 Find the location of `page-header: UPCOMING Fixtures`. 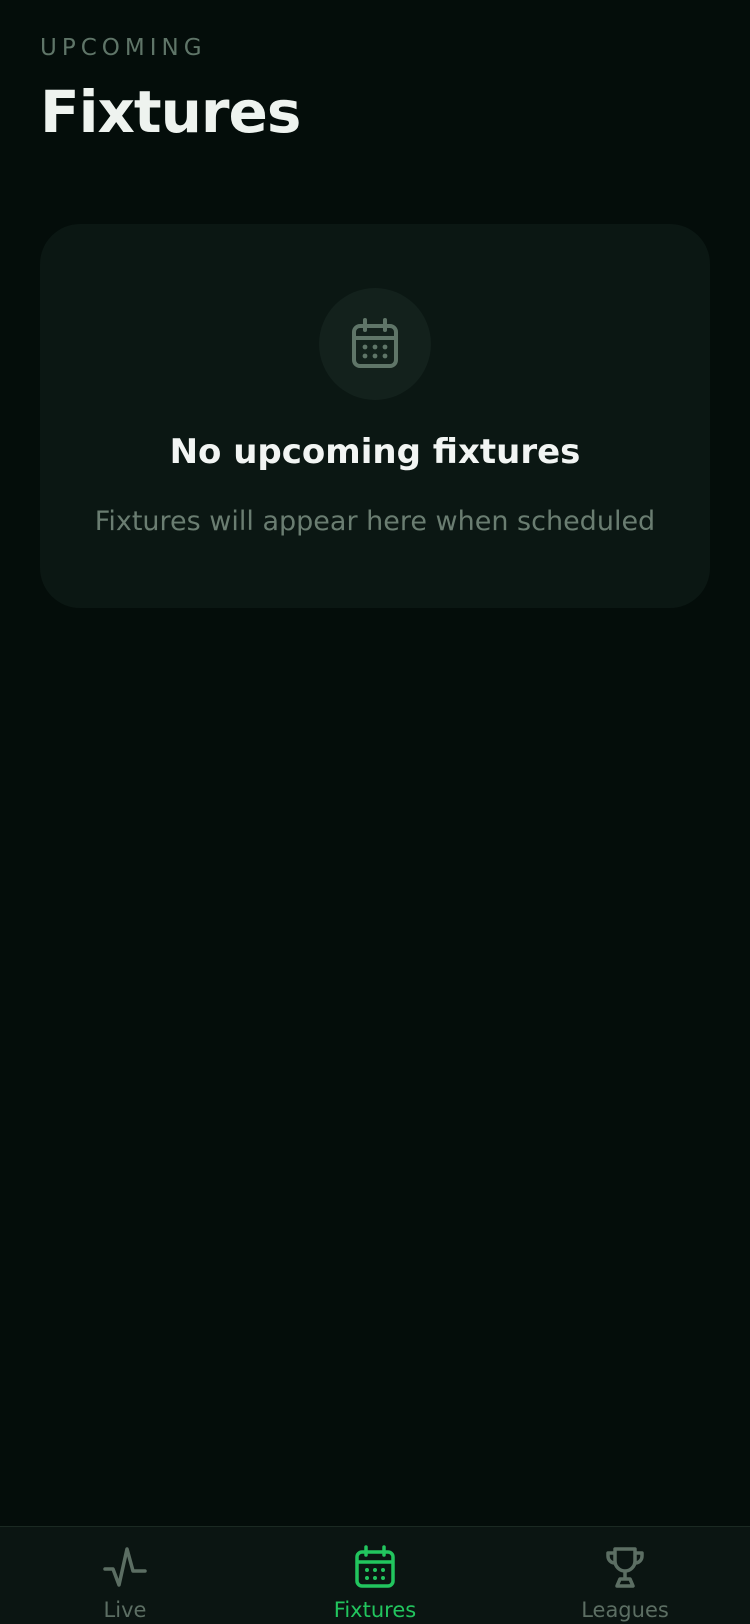

page-header: UPCOMING Fixtures is located at coordinates (170, 90).